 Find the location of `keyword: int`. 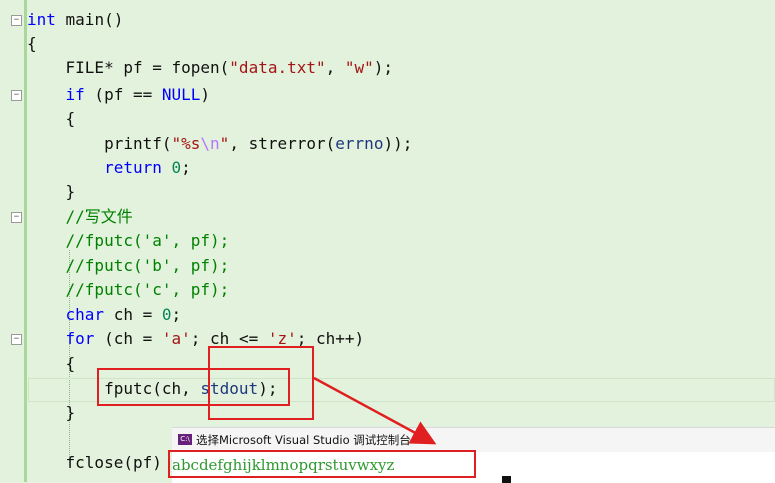

keyword: int is located at coordinates (41, 19).